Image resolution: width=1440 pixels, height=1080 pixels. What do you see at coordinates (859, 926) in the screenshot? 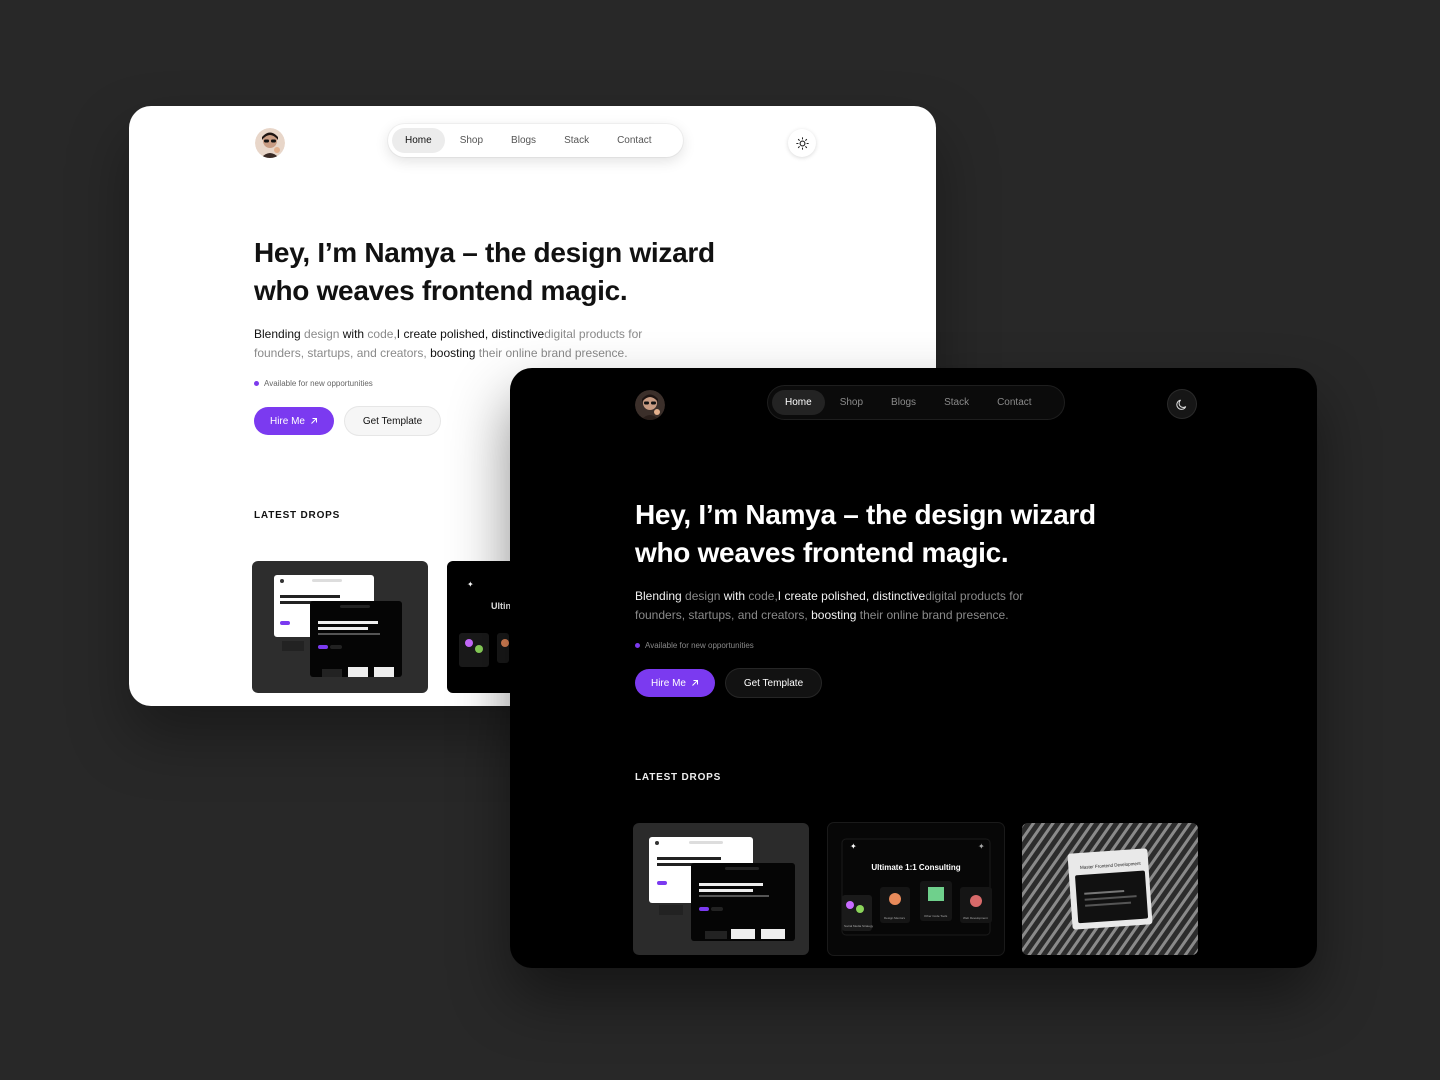
I see `consulting-tile-label: Social Media Strategy` at bounding box center [859, 926].